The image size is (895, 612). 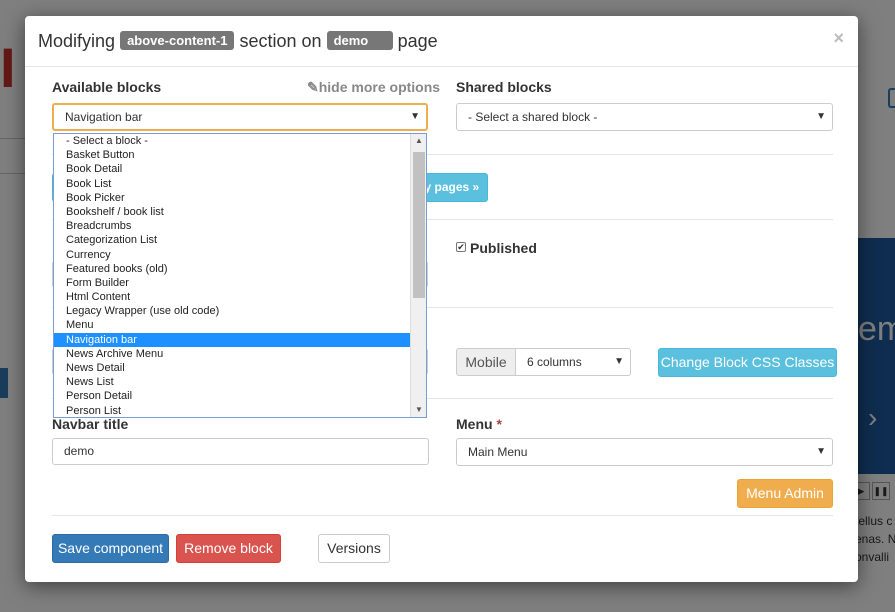 I want to click on menu-admin-button: Menu Admin, so click(x=785, y=493).